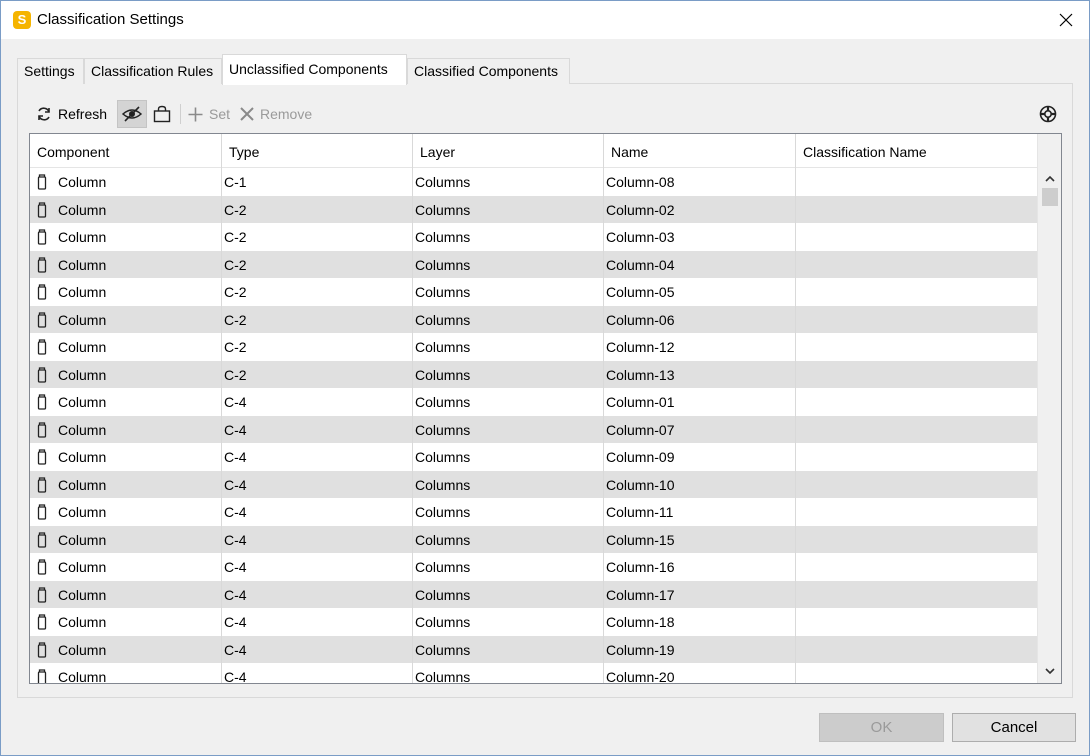  Describe the element at coordinates (534, 237) in the screenshot. I see `table-row: Column C-2 Columns Column-03` at that location.